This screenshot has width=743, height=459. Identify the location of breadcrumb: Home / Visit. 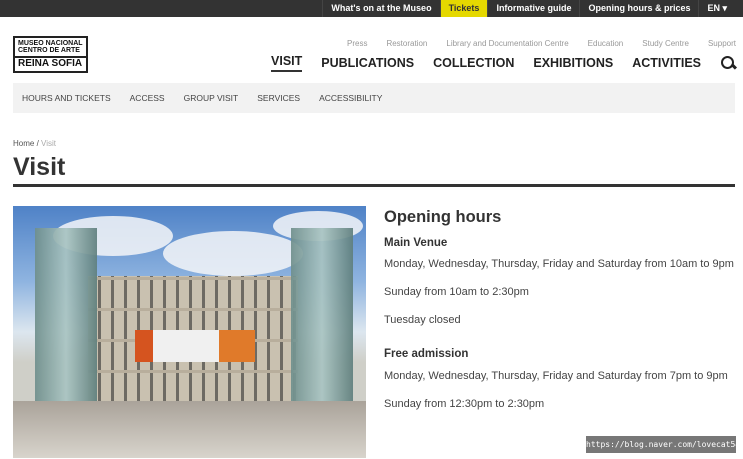
(34, 143).